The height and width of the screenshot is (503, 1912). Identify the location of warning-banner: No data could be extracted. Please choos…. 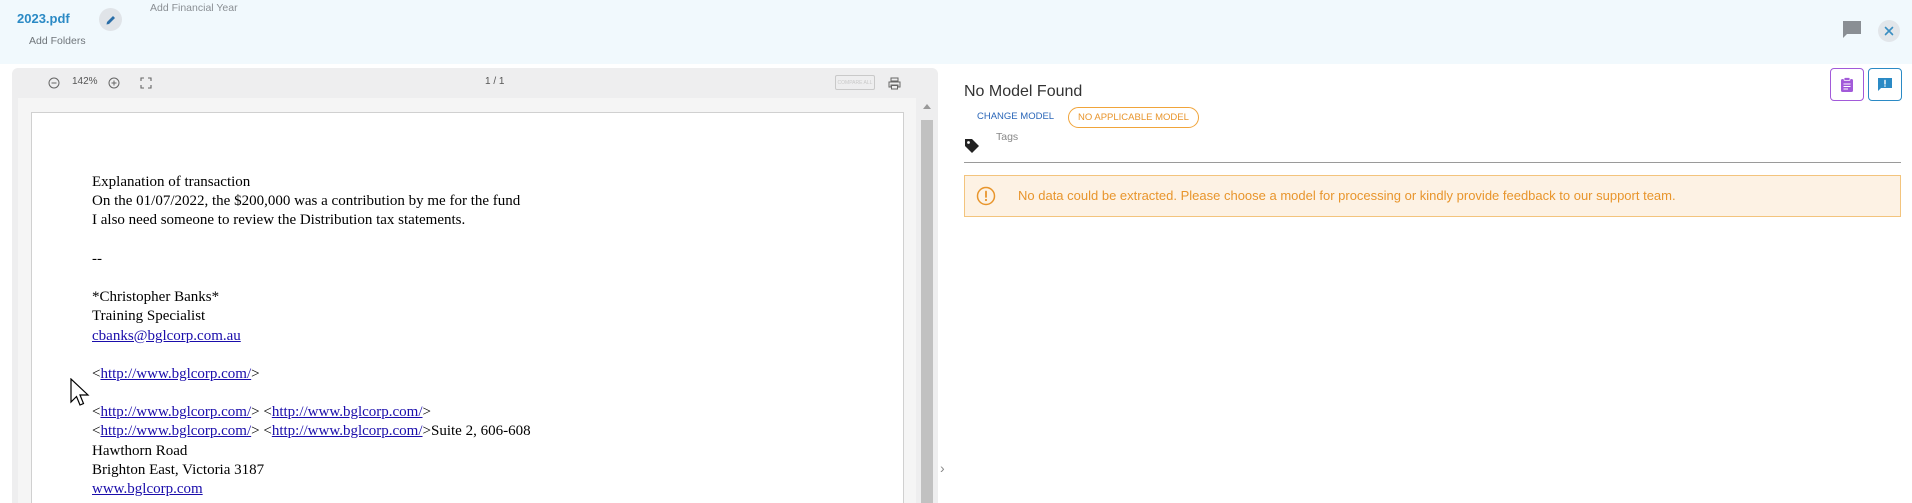
(1432, 196).